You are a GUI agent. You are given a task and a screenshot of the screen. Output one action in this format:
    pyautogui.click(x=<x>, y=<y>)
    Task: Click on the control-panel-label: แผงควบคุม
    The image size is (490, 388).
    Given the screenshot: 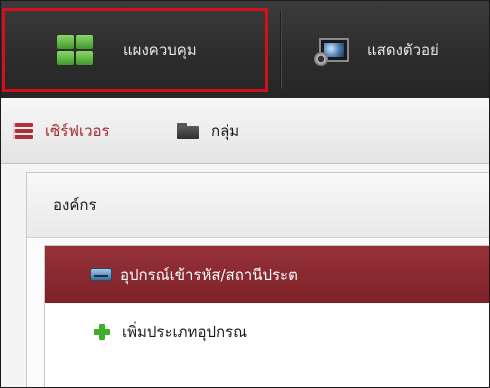 What is the action you would take?
    pyautogui.click(x=160, y=49)
    